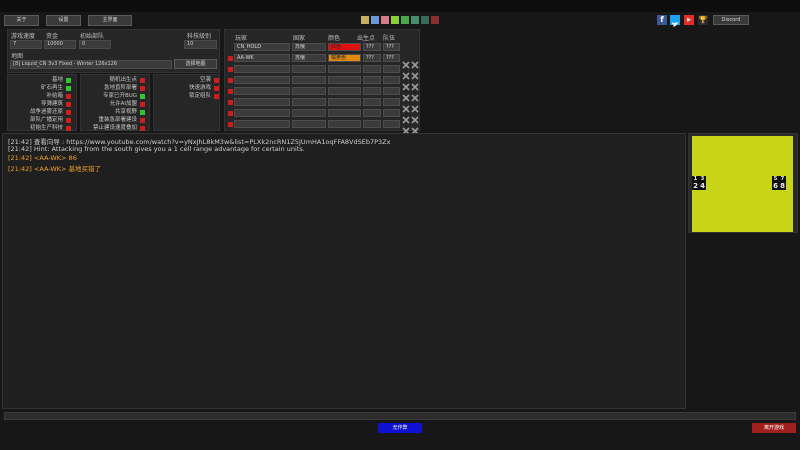  What do you see at coordinates (46, 120) in the screenshot?
I see `option-label: 部队广播定用` at bounding box center [46, 120].